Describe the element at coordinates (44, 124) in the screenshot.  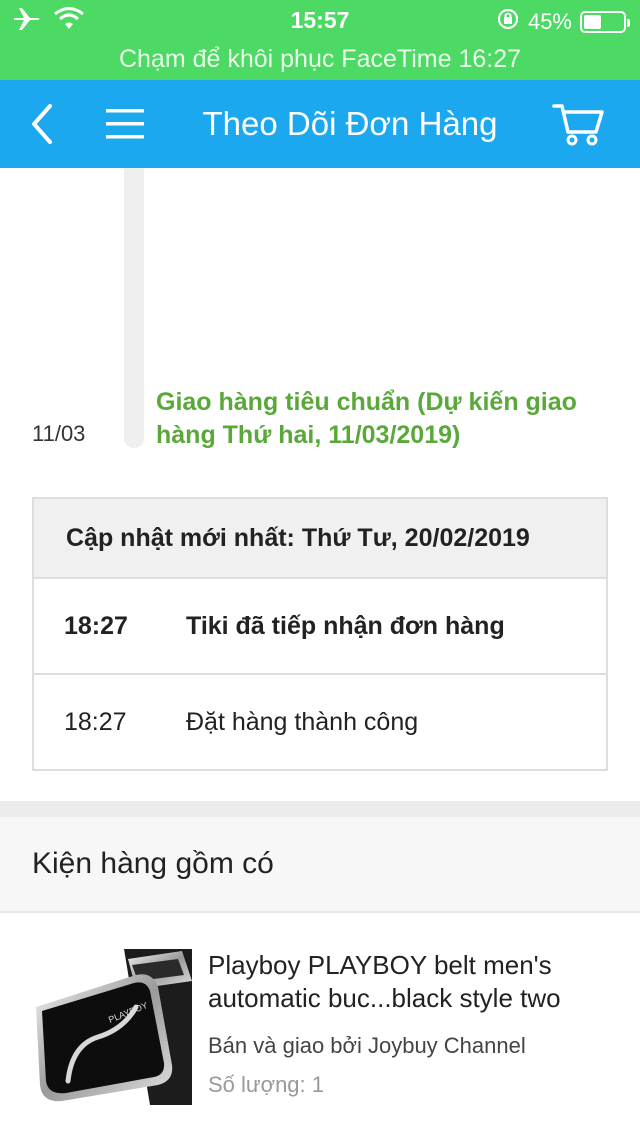
I see `back-icon` at that location.